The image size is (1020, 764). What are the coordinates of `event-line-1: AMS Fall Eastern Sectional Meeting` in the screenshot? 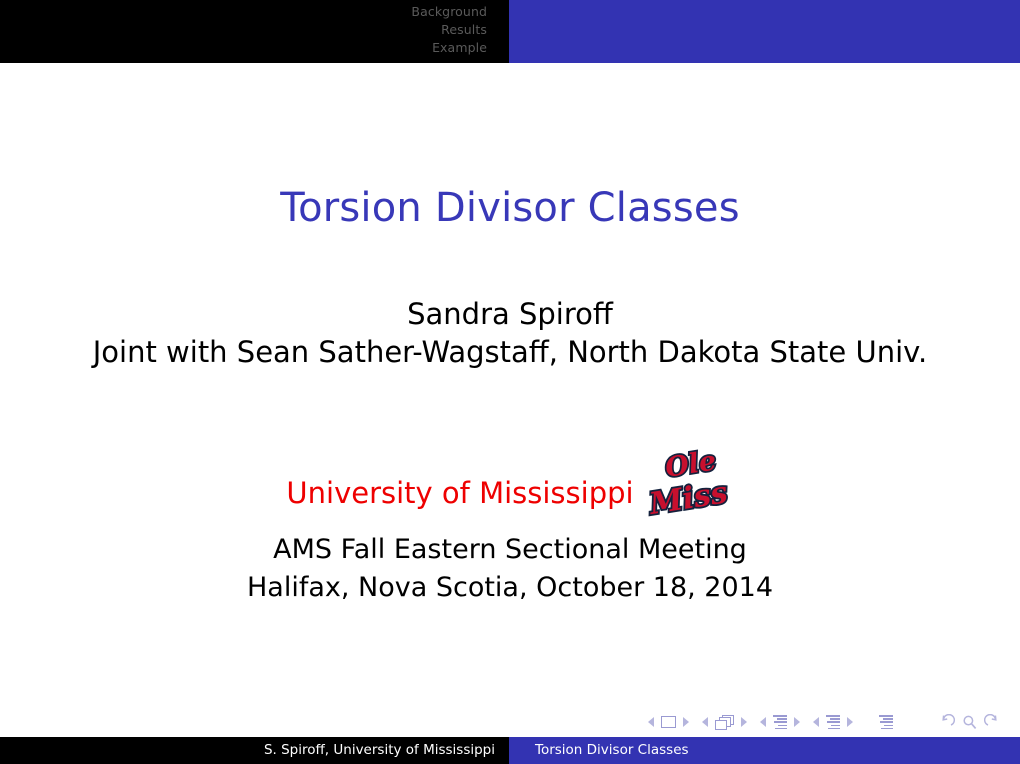 It's located at (510, 549).